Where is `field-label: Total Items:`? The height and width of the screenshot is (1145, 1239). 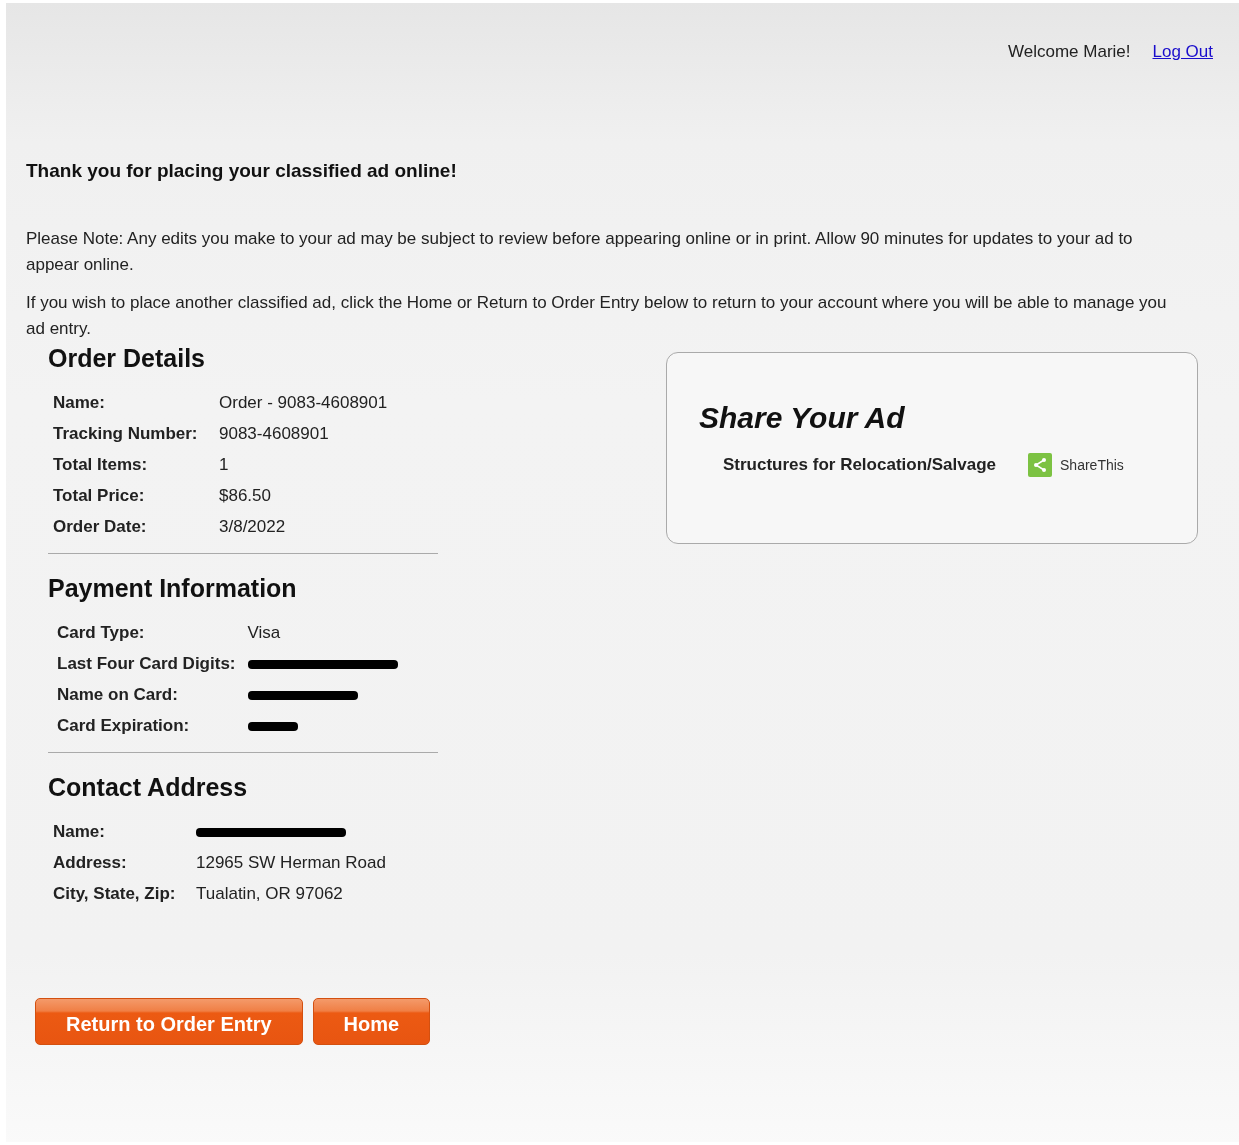
field-label: Total Items: is located at coordinates (101, 465).